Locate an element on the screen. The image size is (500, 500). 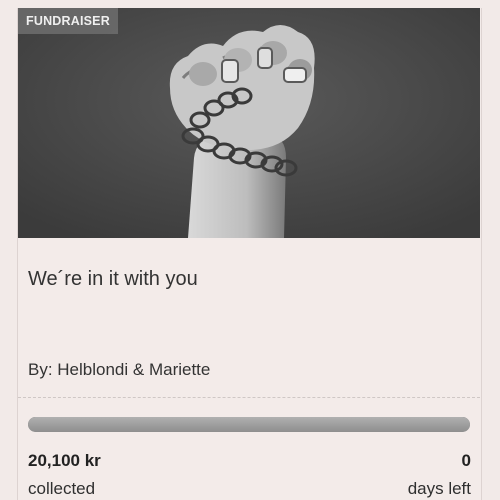
days-left-label: days left is located at coordinates (439, 488).